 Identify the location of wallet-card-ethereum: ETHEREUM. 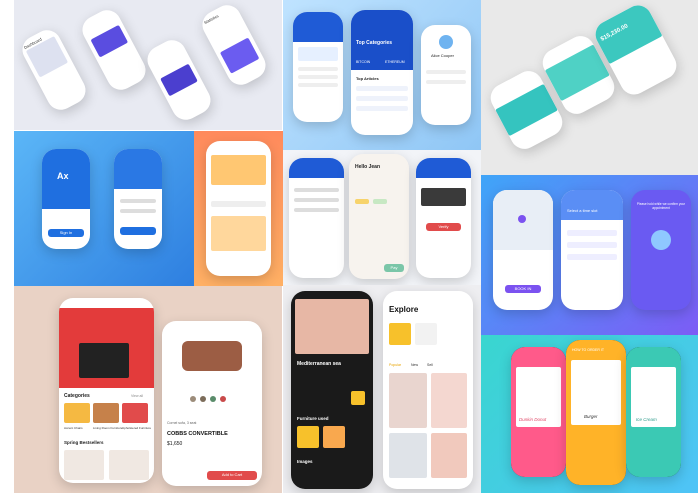
(395, 62).